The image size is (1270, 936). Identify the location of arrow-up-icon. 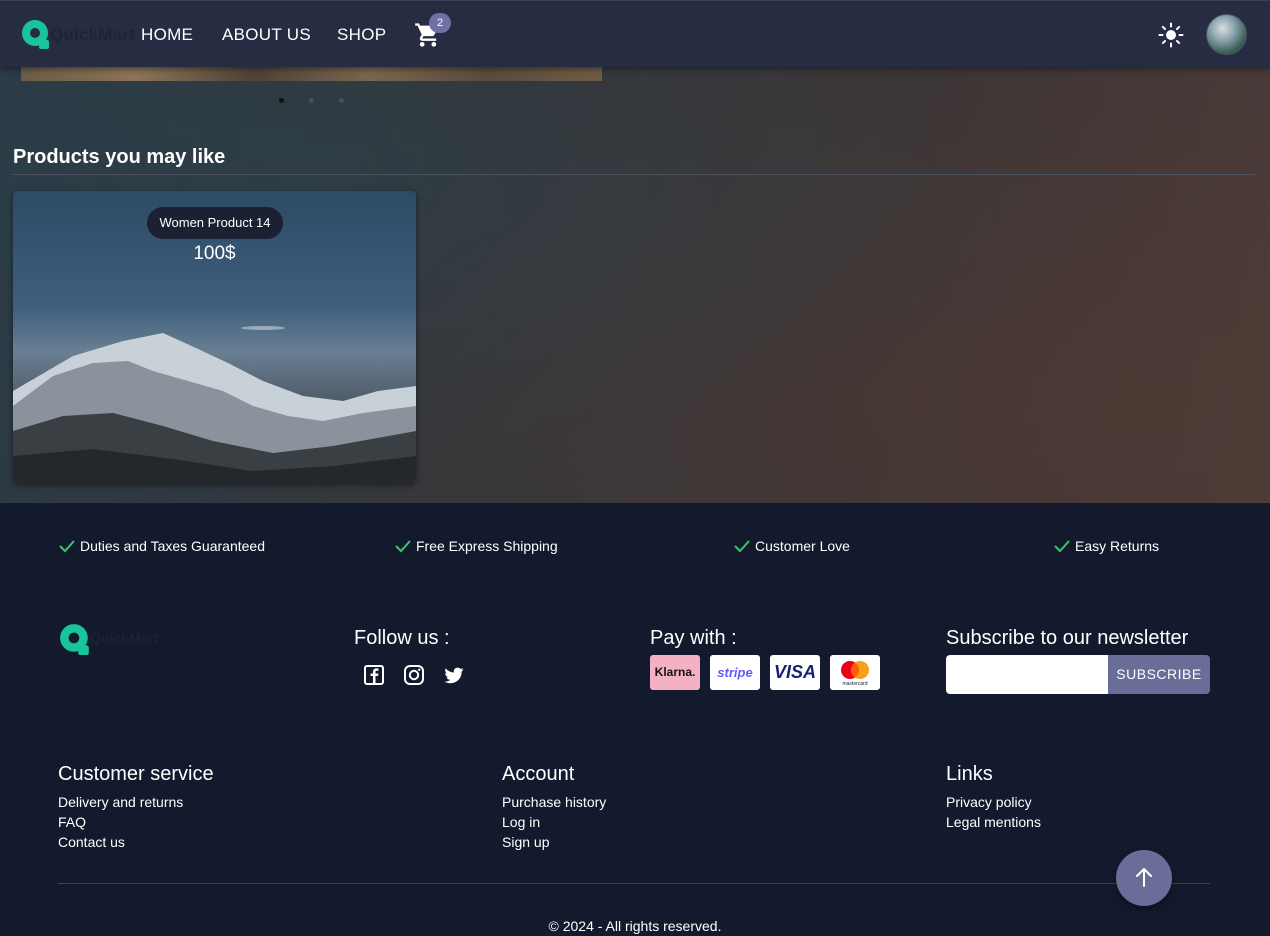
(1144, 877).